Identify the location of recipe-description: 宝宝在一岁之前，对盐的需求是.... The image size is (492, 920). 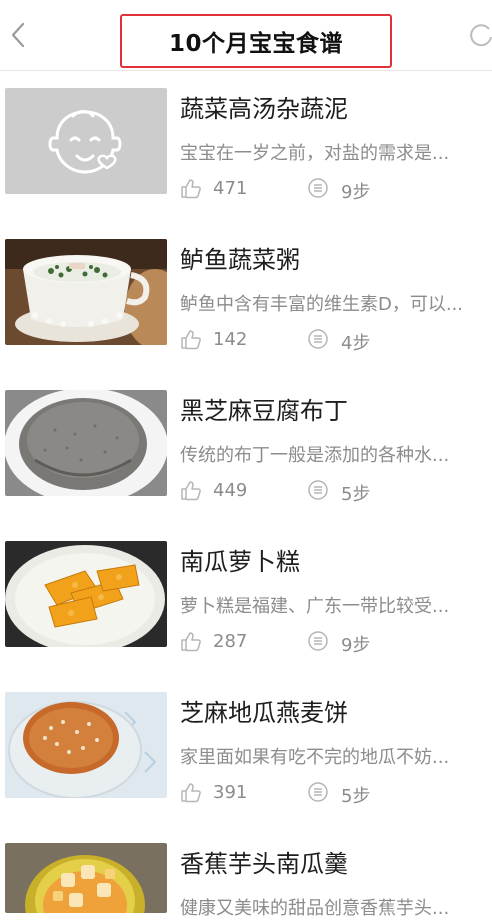
(315, 153).